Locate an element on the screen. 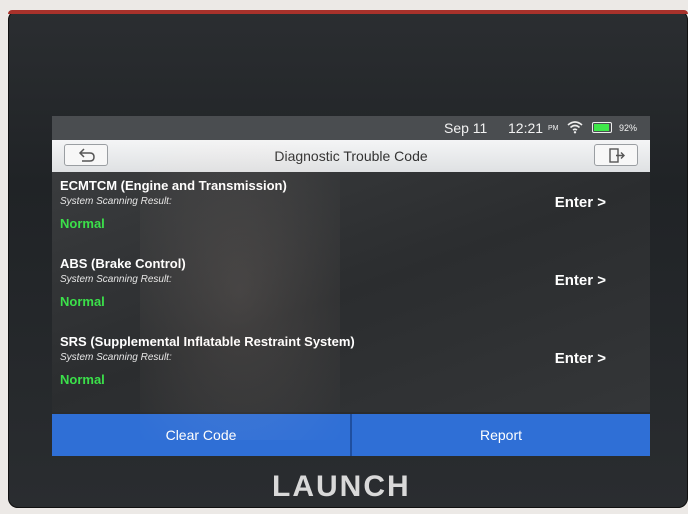 Image resolution: width=688 pixels, height=514 pixels. exit-icon is located at coordinates (617, 155).